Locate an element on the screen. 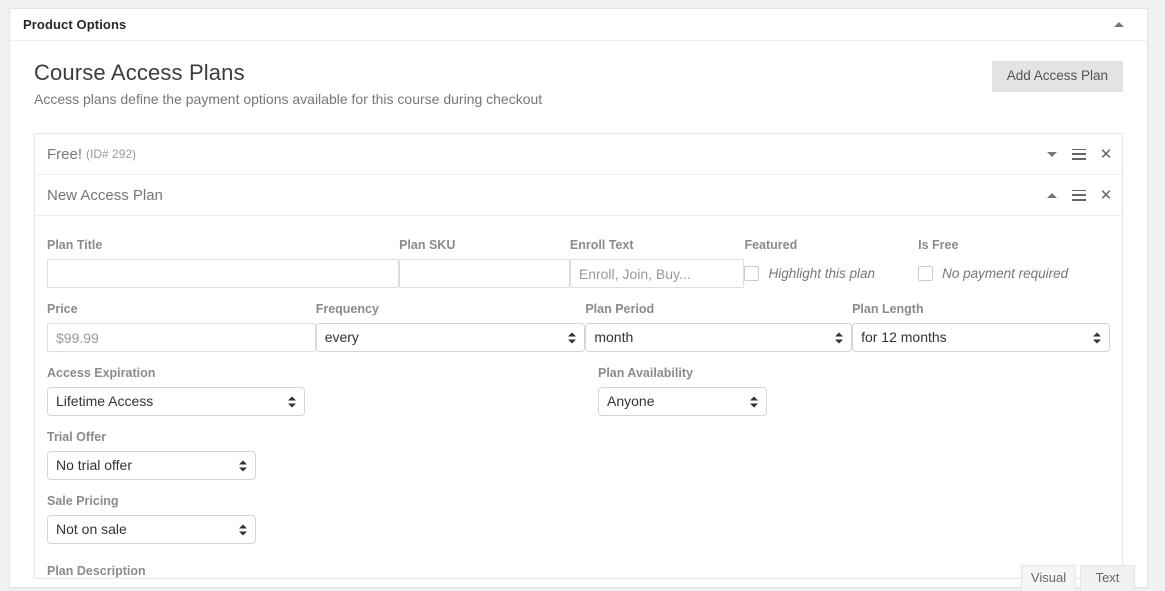 Image resolution: width=1165 pixels, height=591 pixels. plan-period-select: month is located at coordinates (719, 338).